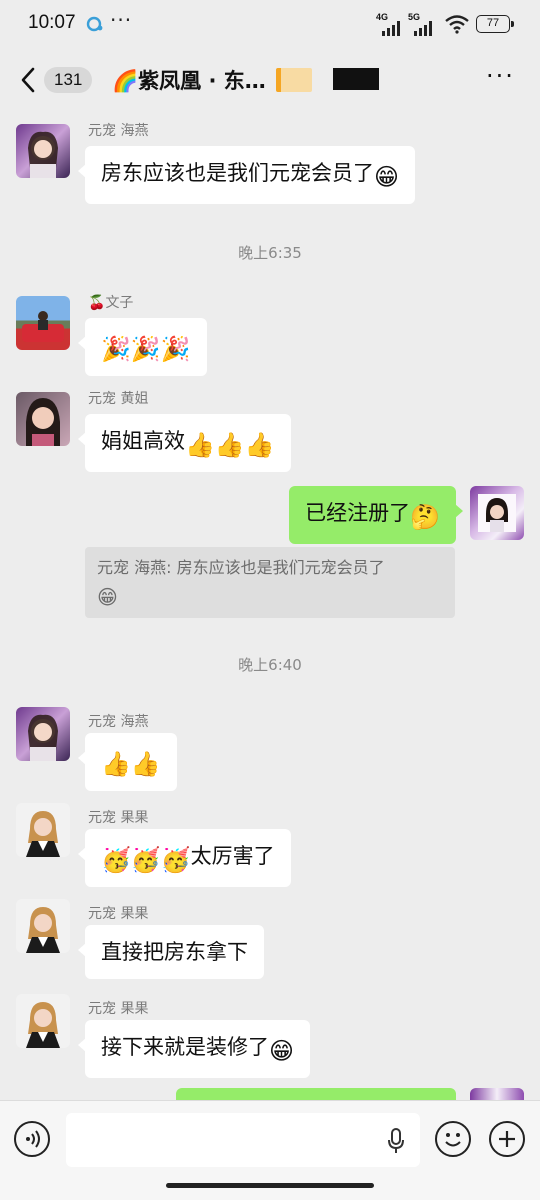 The width and height of the screenshot is (540, 1200). What do you see at coordinates (29, 80) in the screenshot?
I see `back-chevron-icon` at bounding box center [29, 80].